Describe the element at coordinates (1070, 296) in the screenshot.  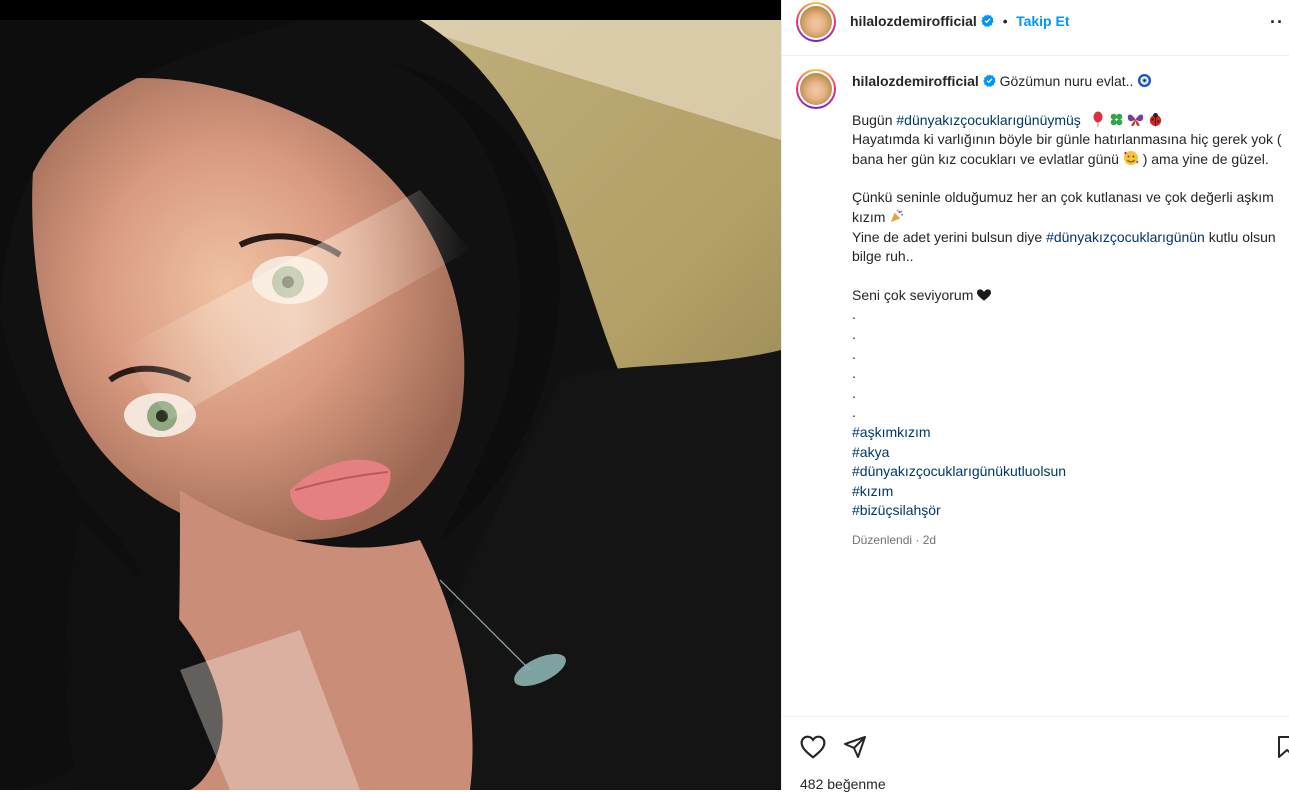
I see `caption-love-line: Seni çok seviyorum` at that location.